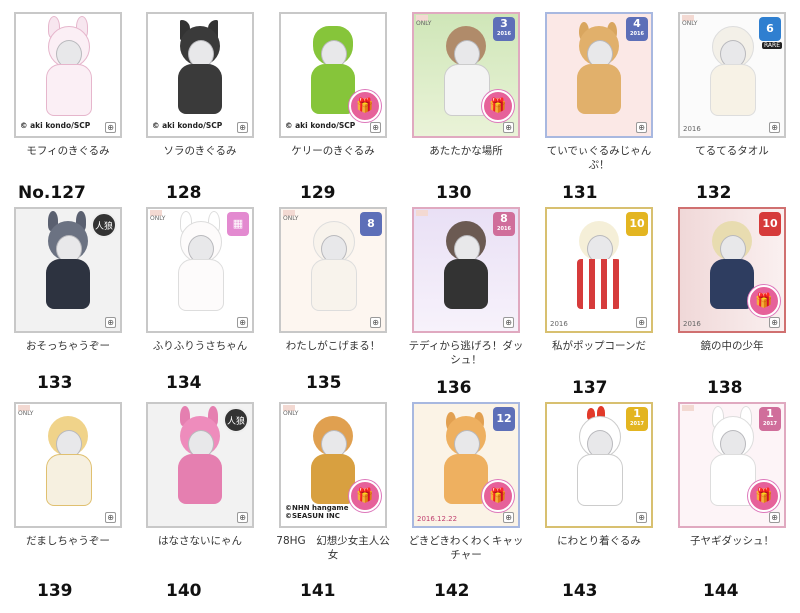 This screenshot has width=800, height=613. What do you see at coordinates (318, 193) in the screenshot?
I see `item-number: 129` at bounding box center [318, 193].